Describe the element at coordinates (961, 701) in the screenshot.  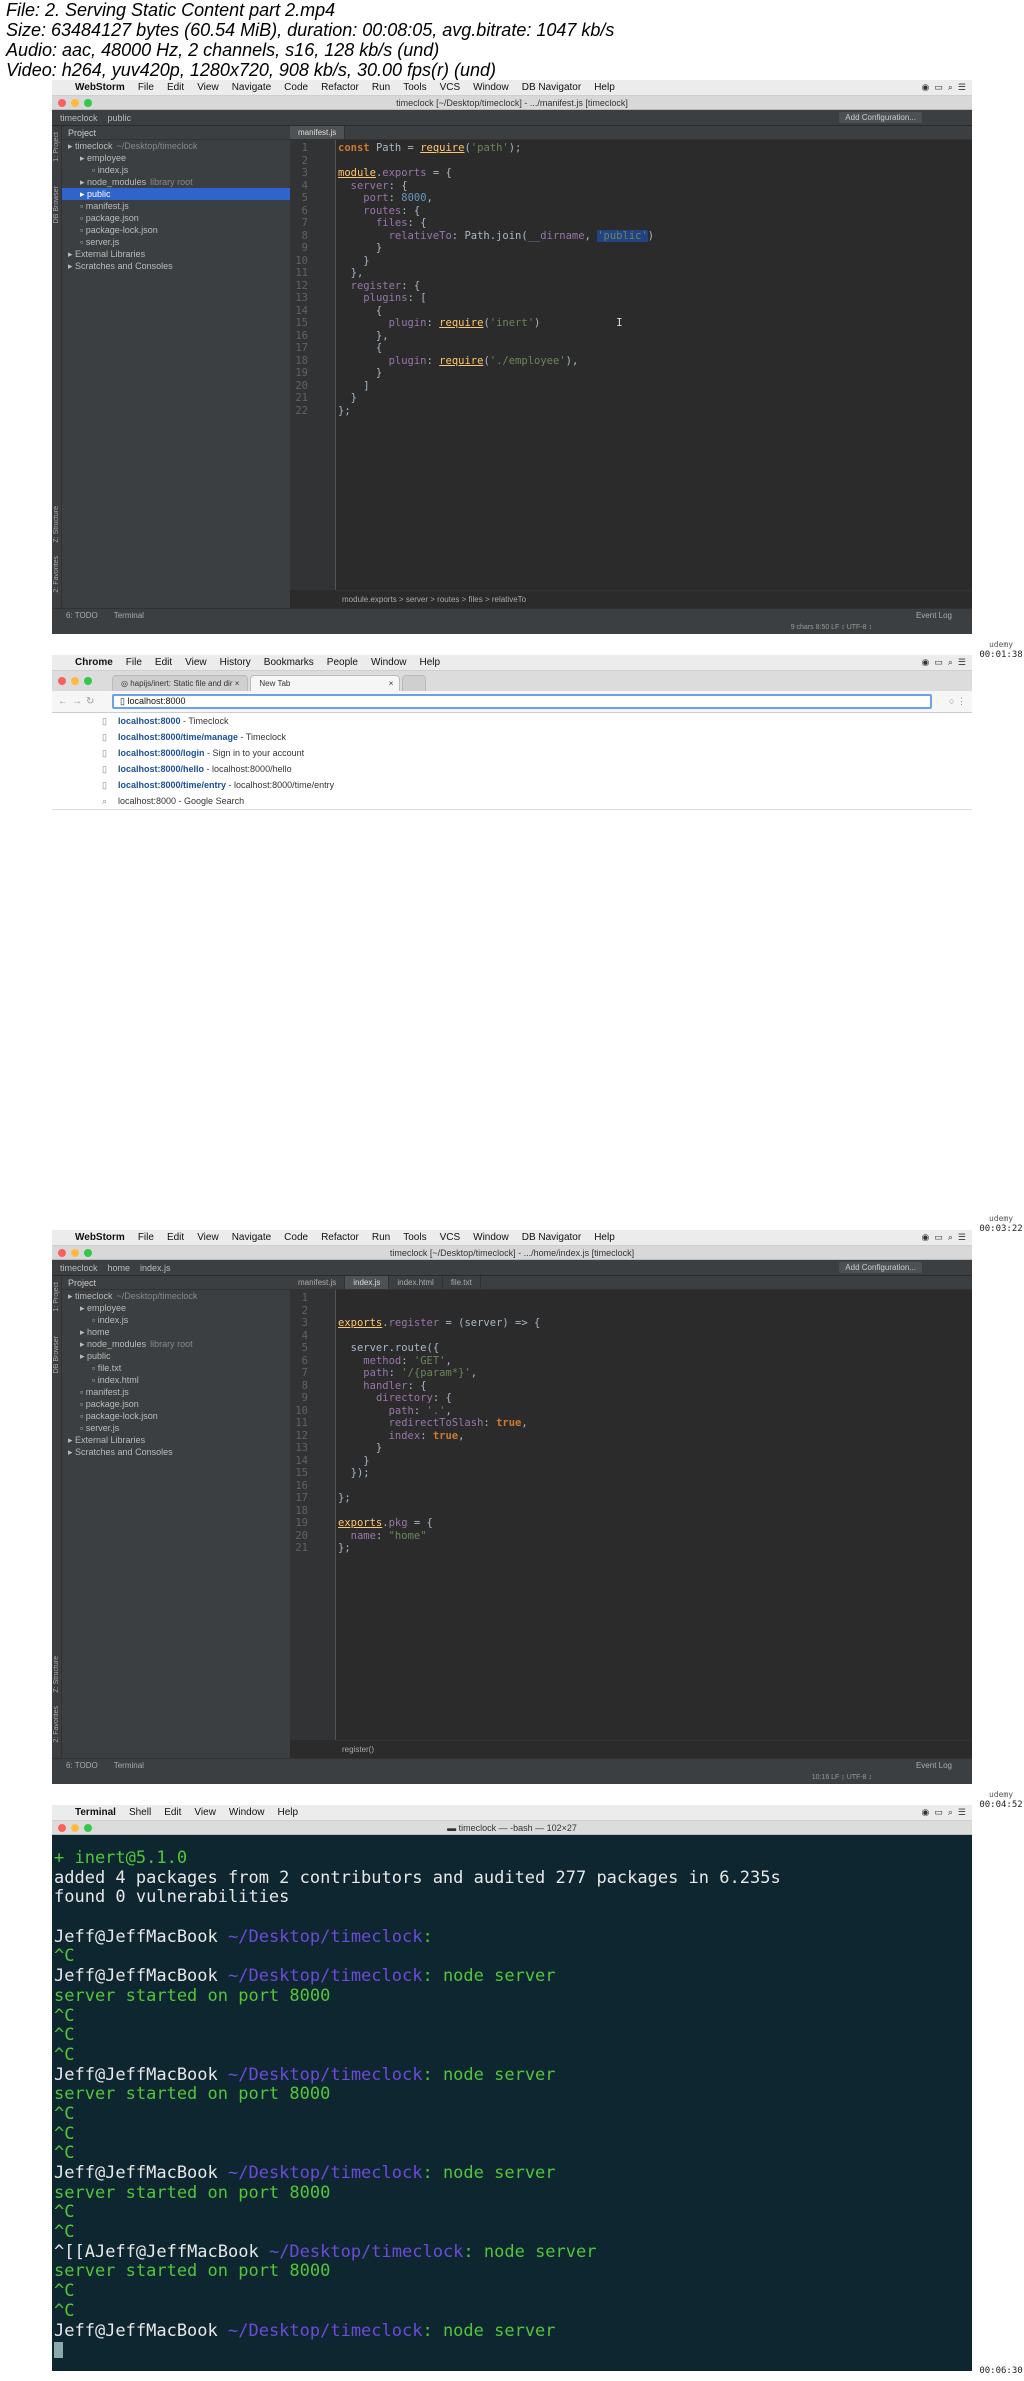
I see `menu-dots-icon: ⋮` at that location.